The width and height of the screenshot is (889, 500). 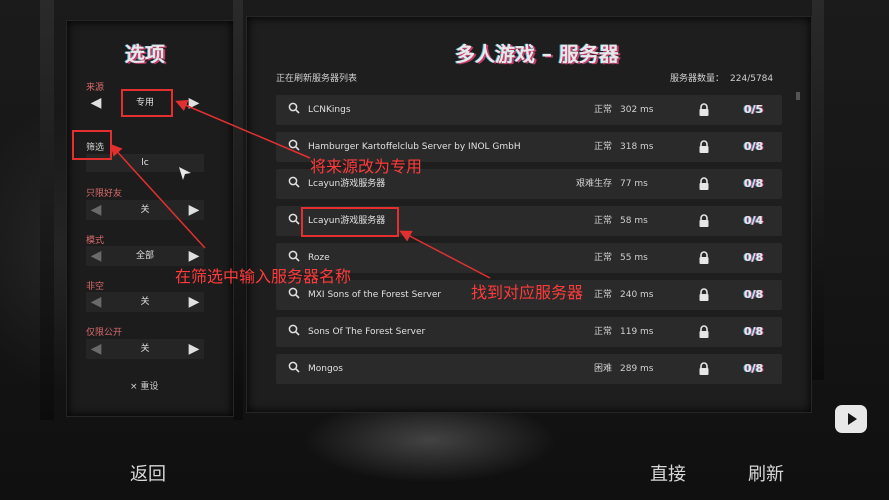 What do you see at coordinates (668, 473) in the screenshot?
I see `direct-connect-button: 直接` at bounding box center [668, 473].